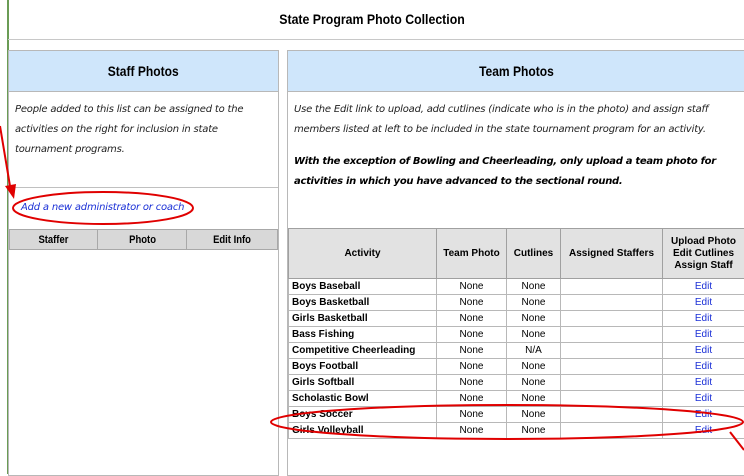  I want to click on staffer-column-header: Staffer, so click(54, 240).